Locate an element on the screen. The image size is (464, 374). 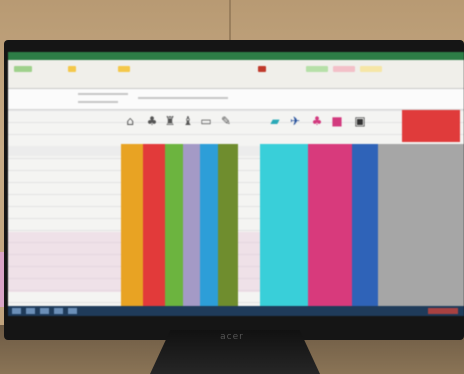
formula-area is located at coordinates (236, 99).